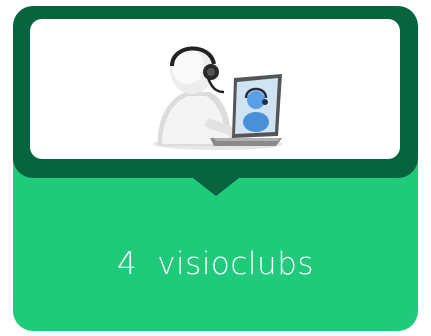  I want to click on video-call-icon, so click(218, 98).